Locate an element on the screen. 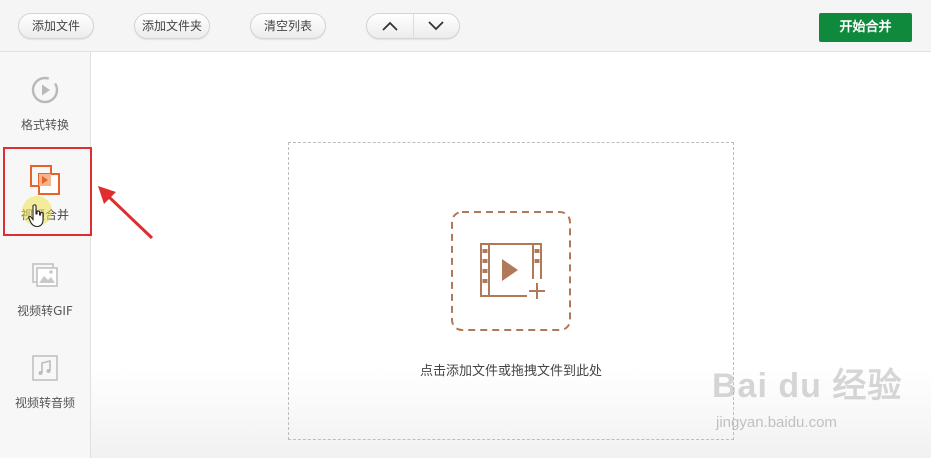  sidebar-item-video-merge: 视频合并 is located at coordinates (45, 193).